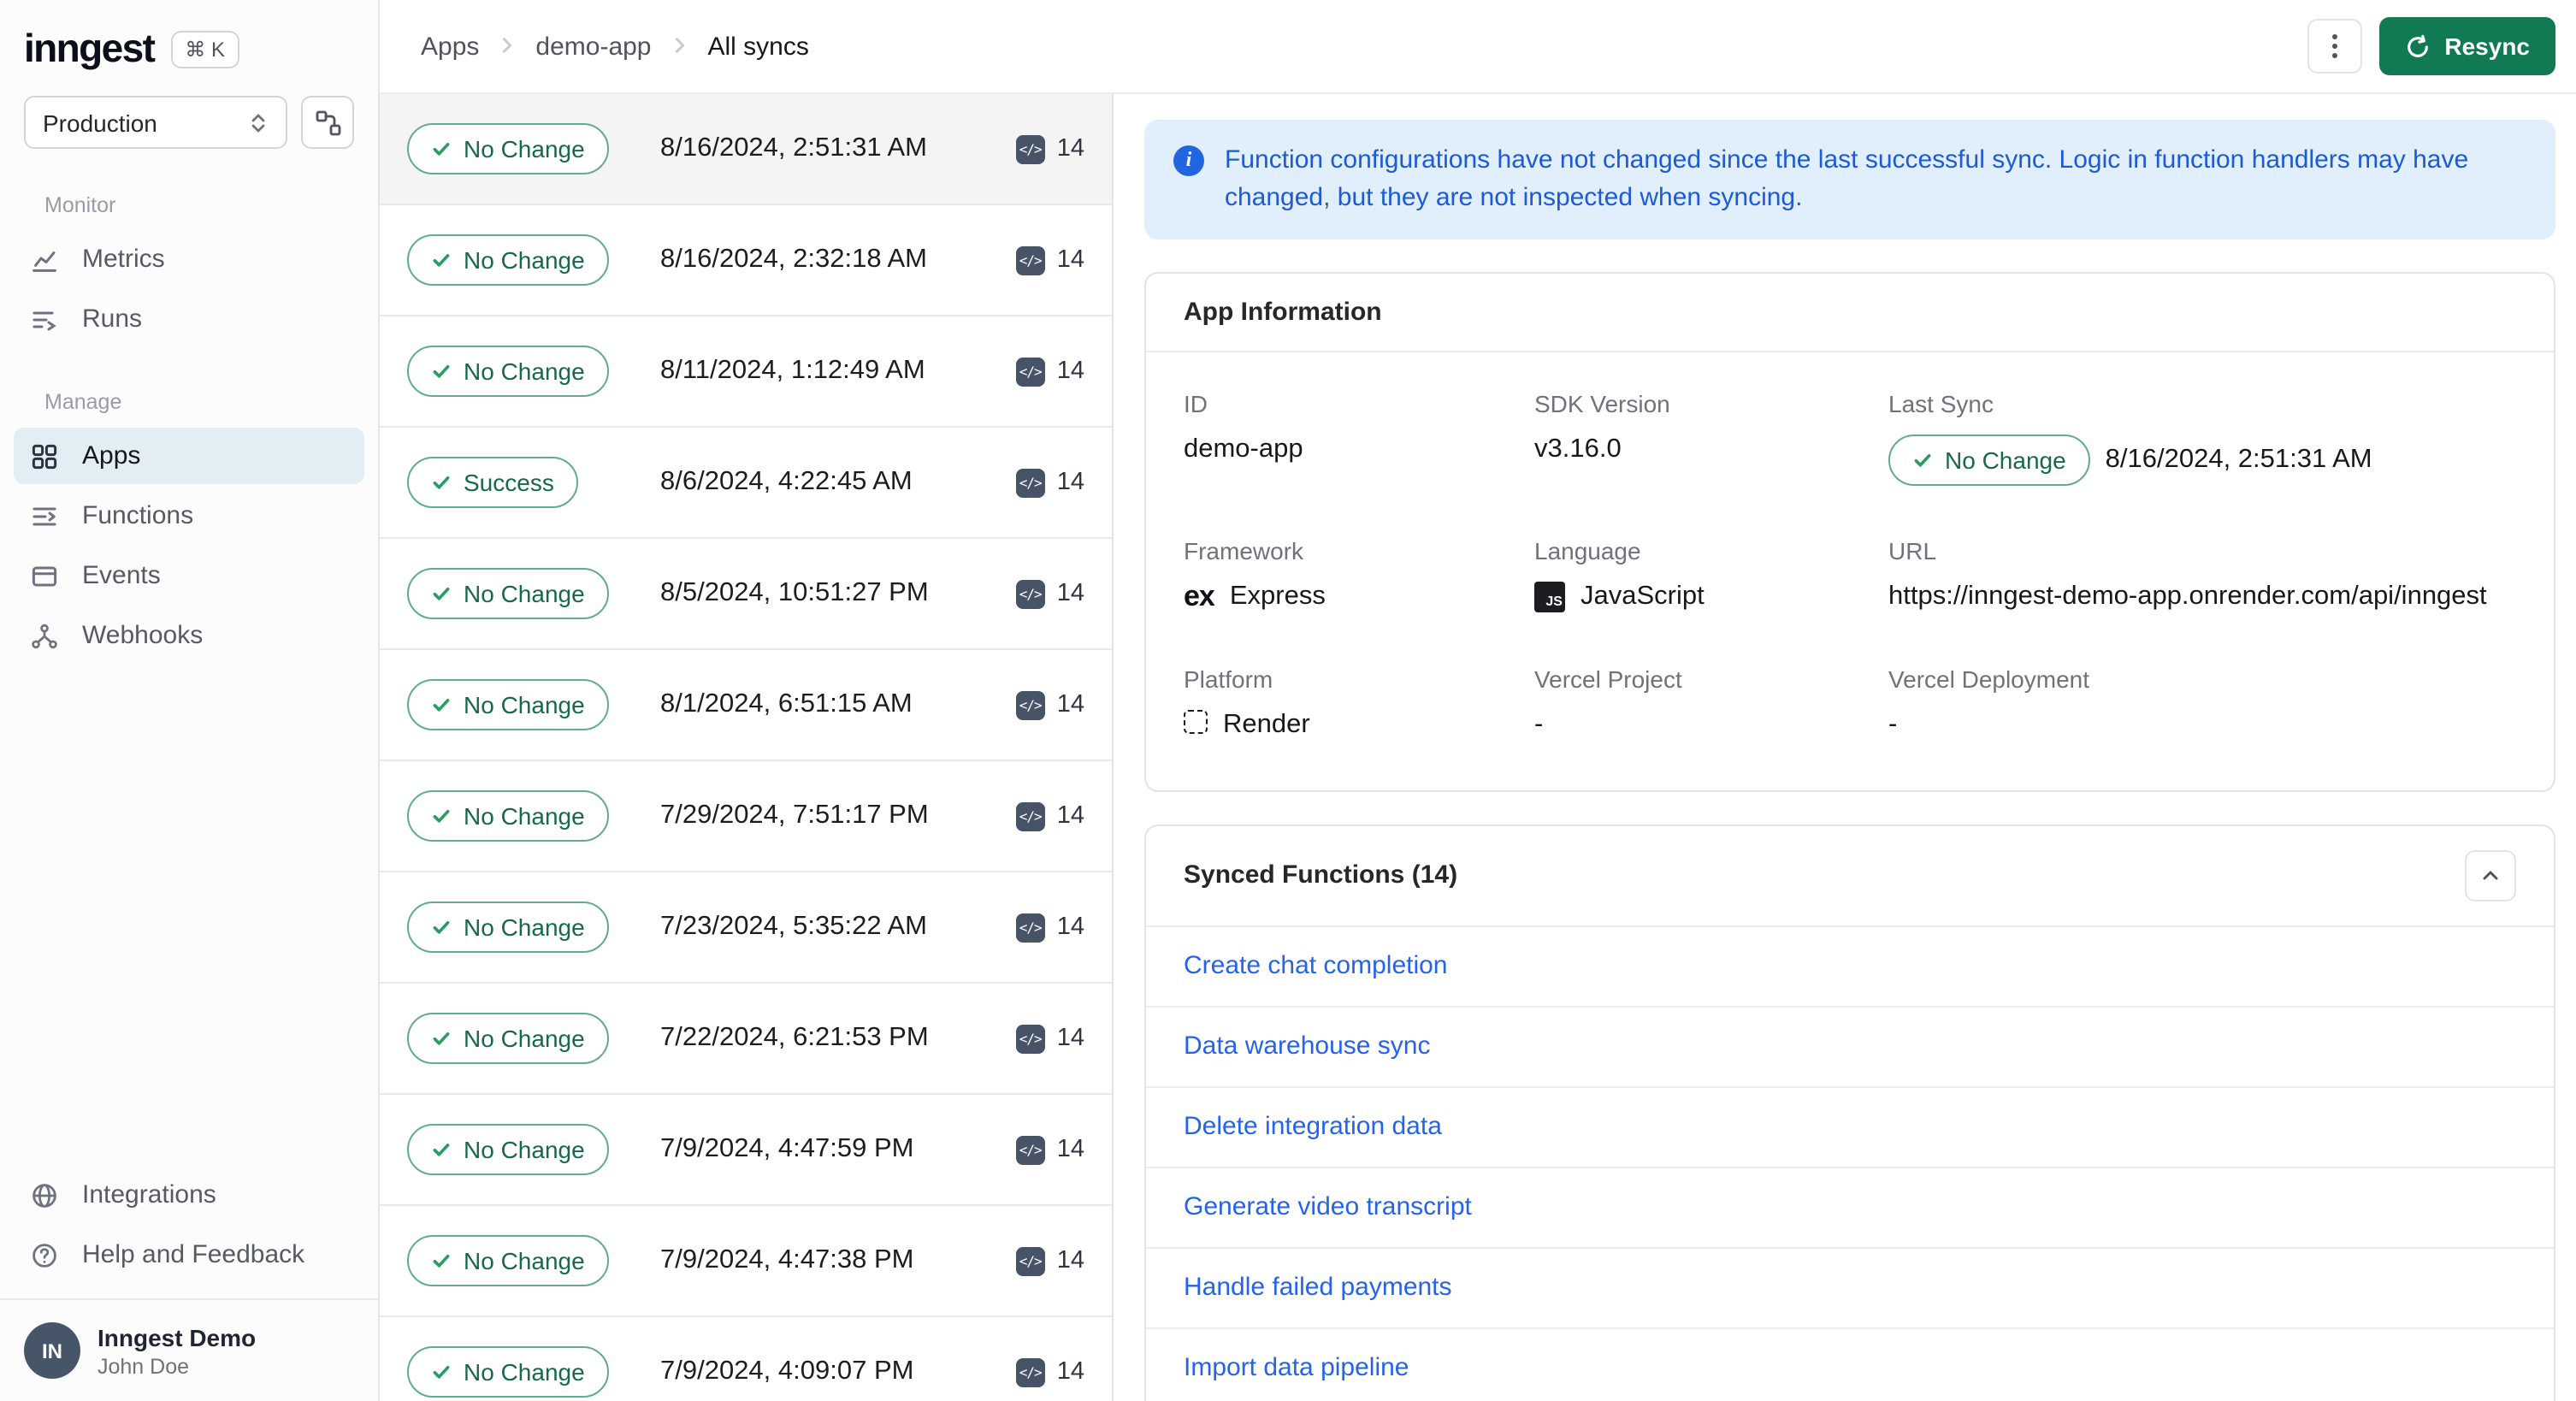  Describe the element at coordinates (1989, 678) in the screenshot. I see `field-label: Vercel Deployment` at that location.